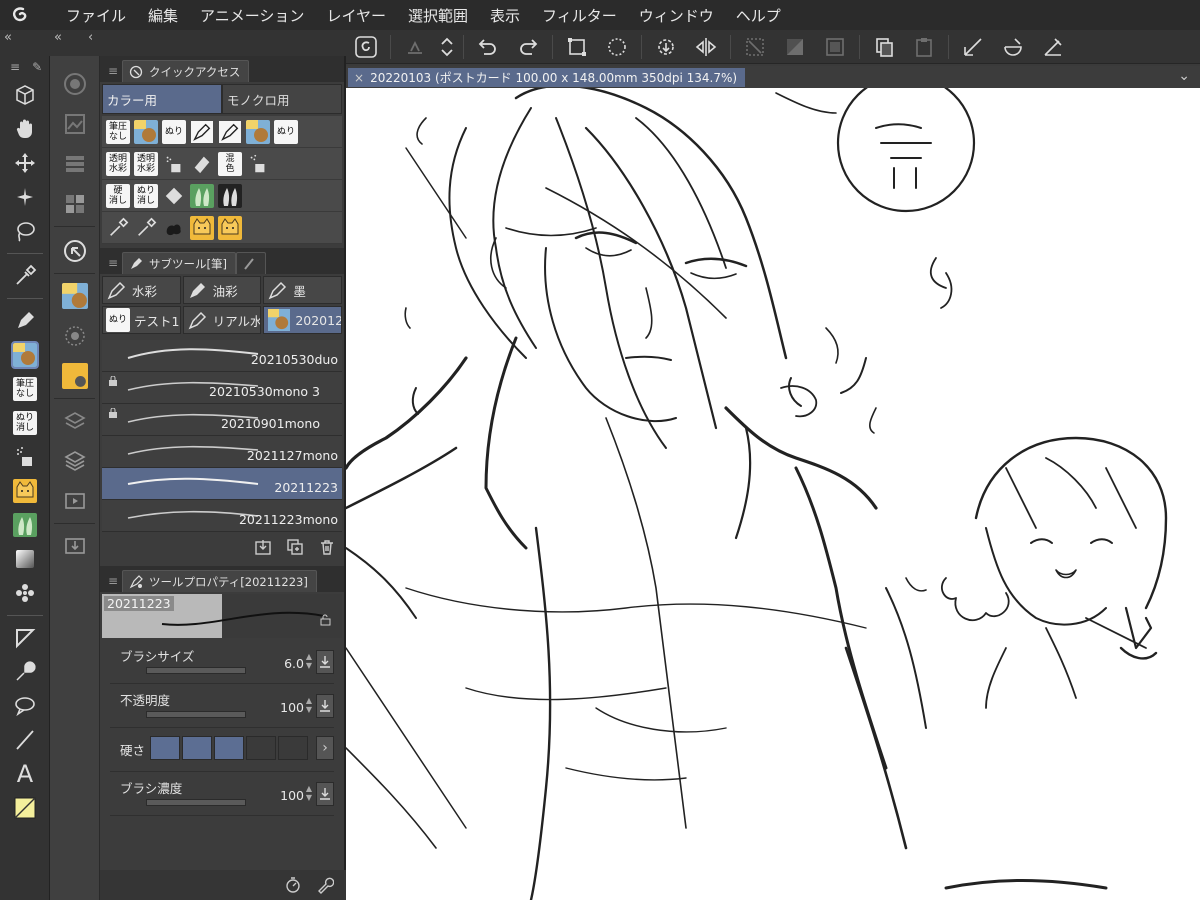 The height and width of the screenshot is (900, 1200). What do you see at coordinates (118, 132) in the screenshot?
I see `qa-no-pressure: 筆圧 なし` at bounding box center [118, 132].